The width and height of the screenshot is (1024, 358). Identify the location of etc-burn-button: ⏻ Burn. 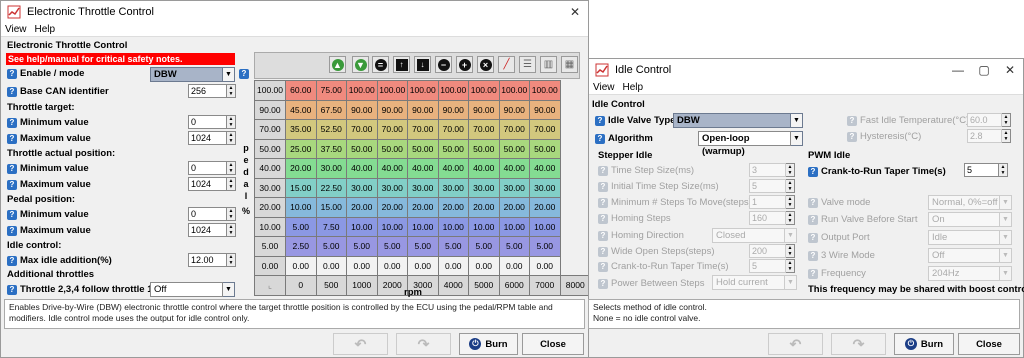
(488, 344).